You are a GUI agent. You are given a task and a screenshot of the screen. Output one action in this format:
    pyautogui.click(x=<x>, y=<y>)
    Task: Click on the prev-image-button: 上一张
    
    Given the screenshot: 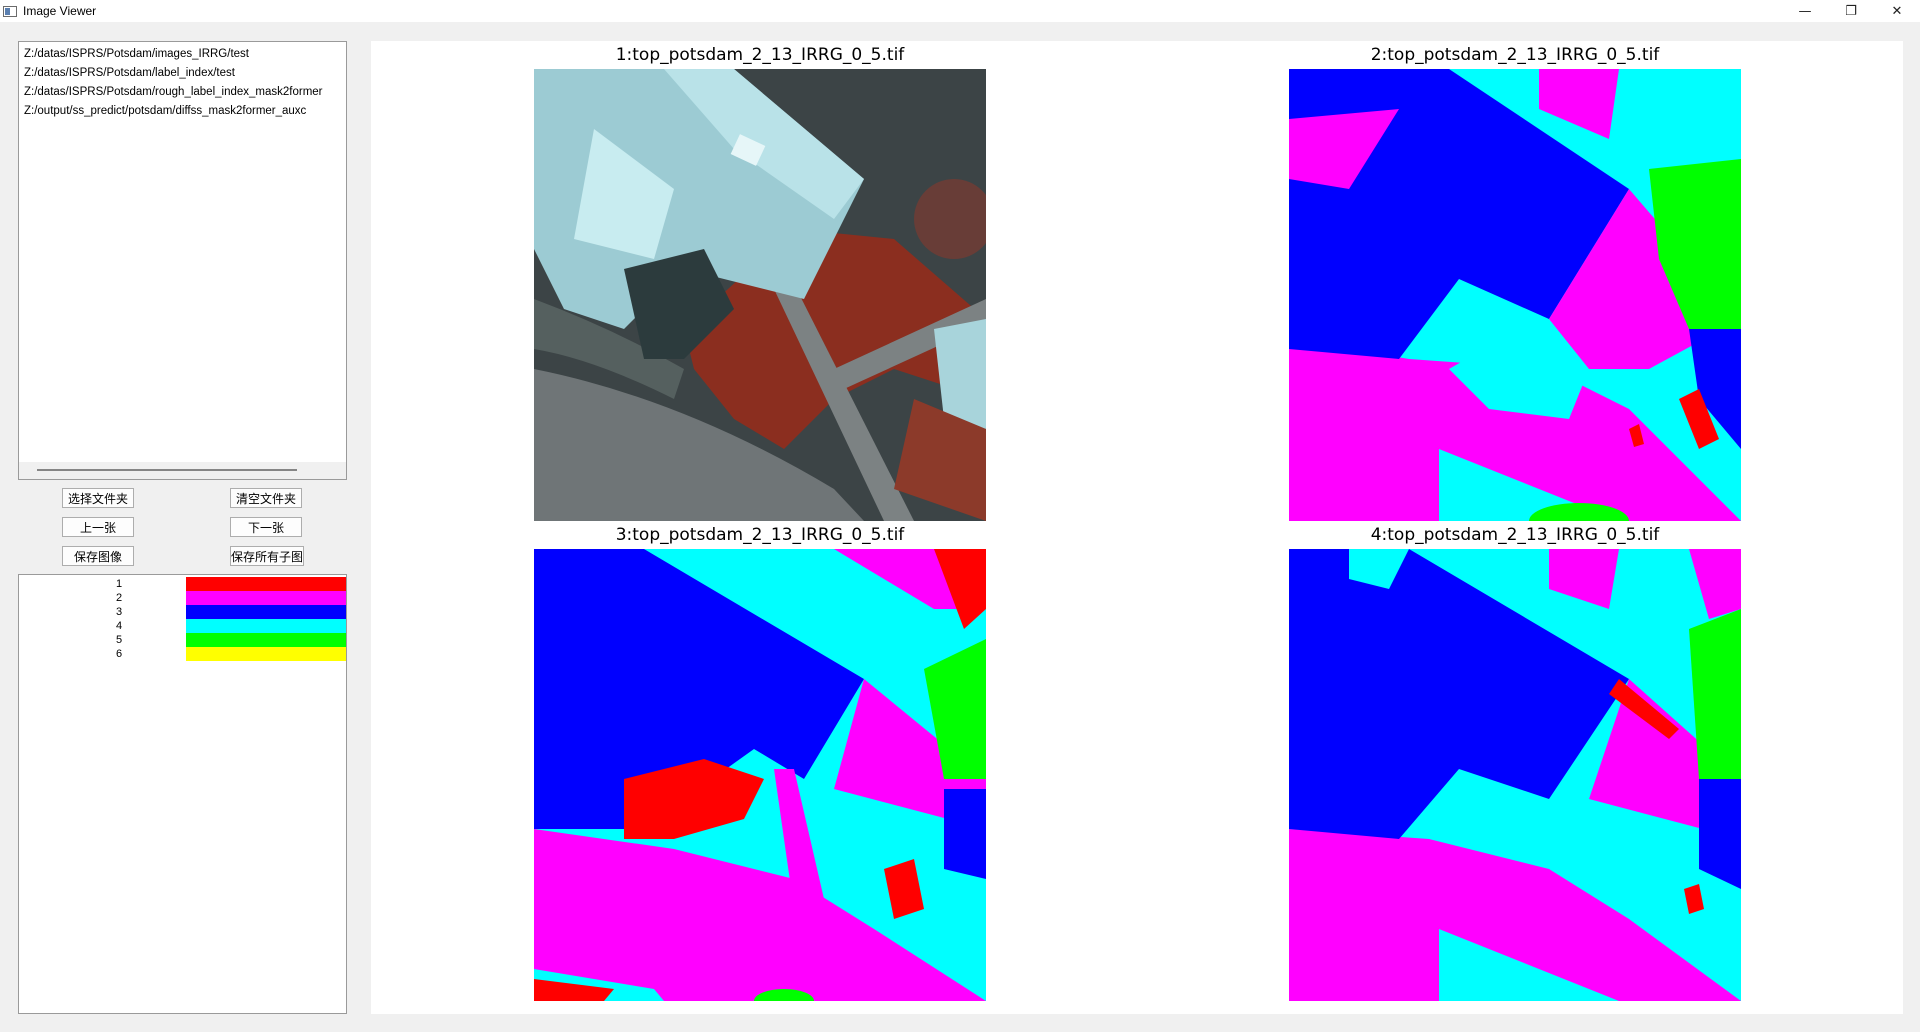 What is the action you would take?
    pyautogui.click(x=98, y=527)
    